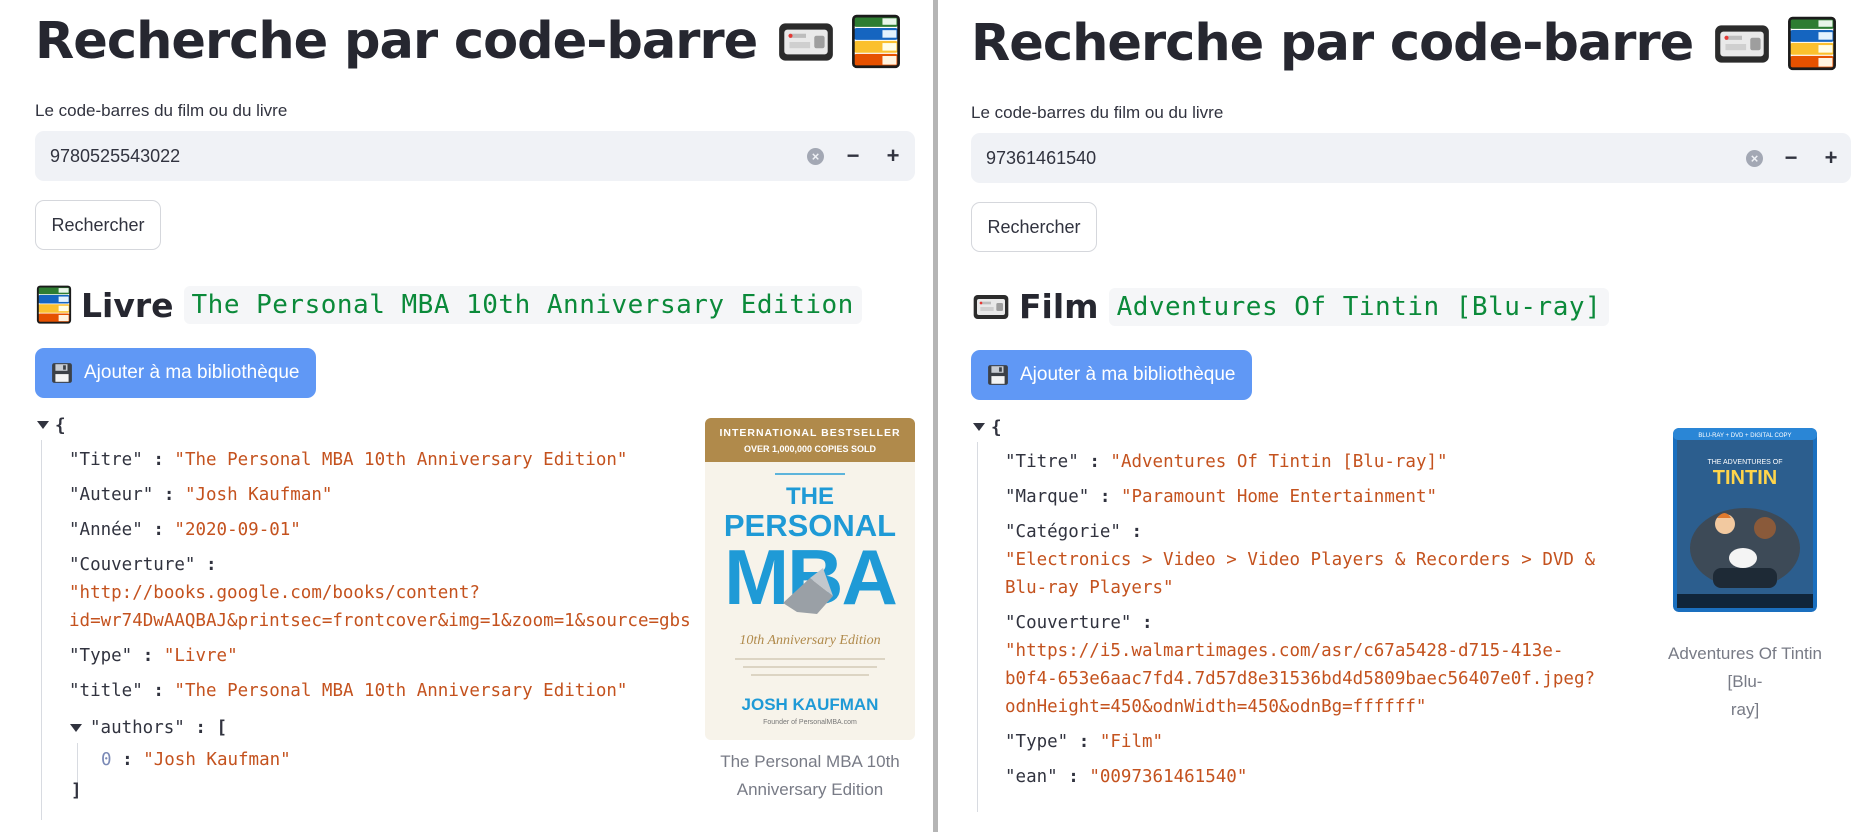  I want to click on barcode-value: 97361461540, so click(1041, 158).